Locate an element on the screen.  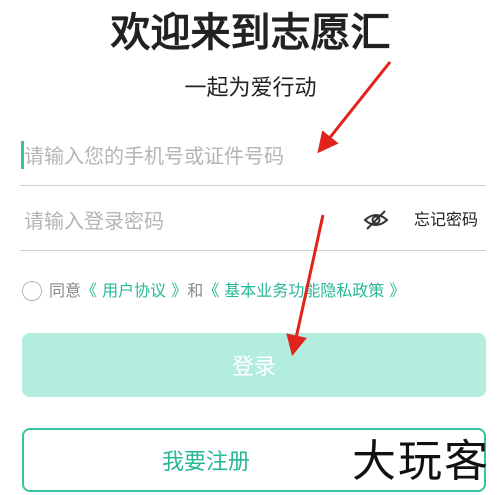
watermark-logo: 大玩客 is located at coordinates (421, 461).